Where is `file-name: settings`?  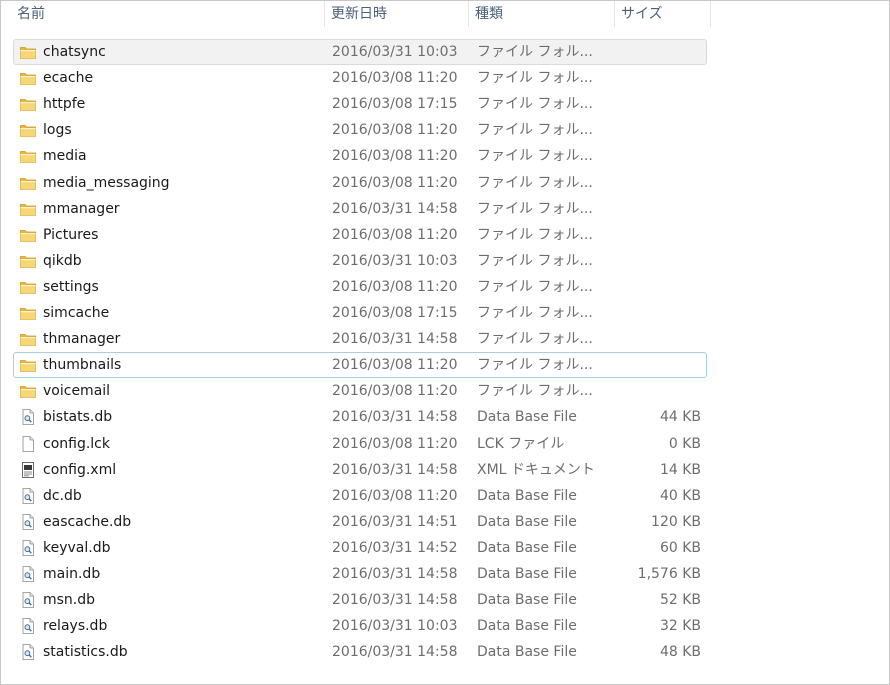 file-name: settings is located at coordinates (71, 286).